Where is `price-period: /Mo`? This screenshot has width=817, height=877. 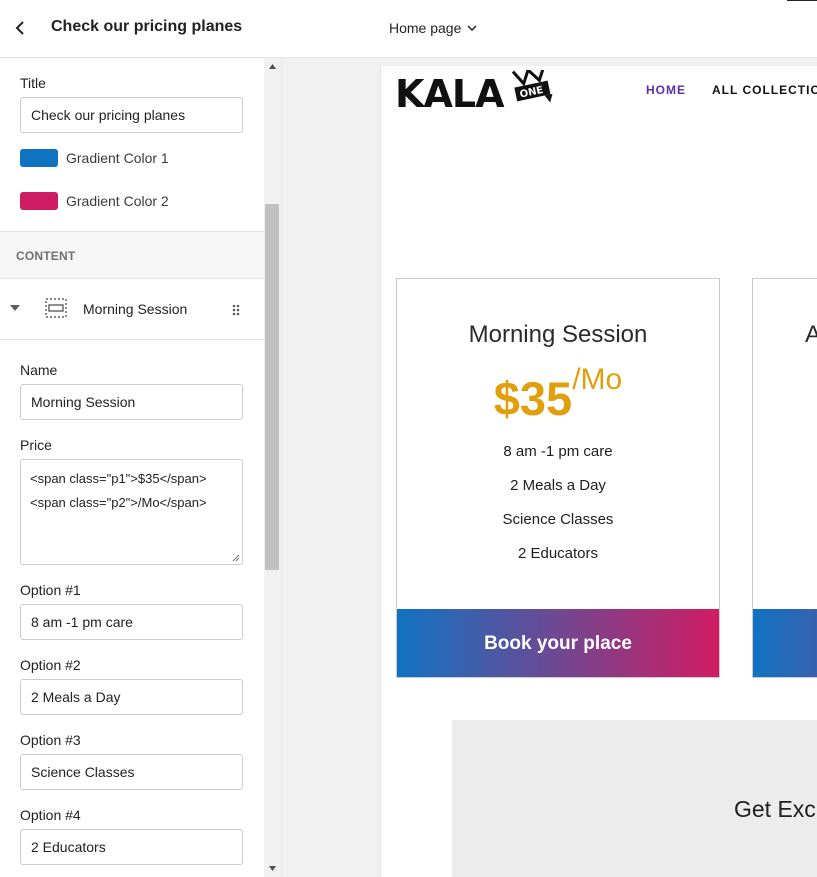 price-period: /Mo is located at coordinates (597, 379).